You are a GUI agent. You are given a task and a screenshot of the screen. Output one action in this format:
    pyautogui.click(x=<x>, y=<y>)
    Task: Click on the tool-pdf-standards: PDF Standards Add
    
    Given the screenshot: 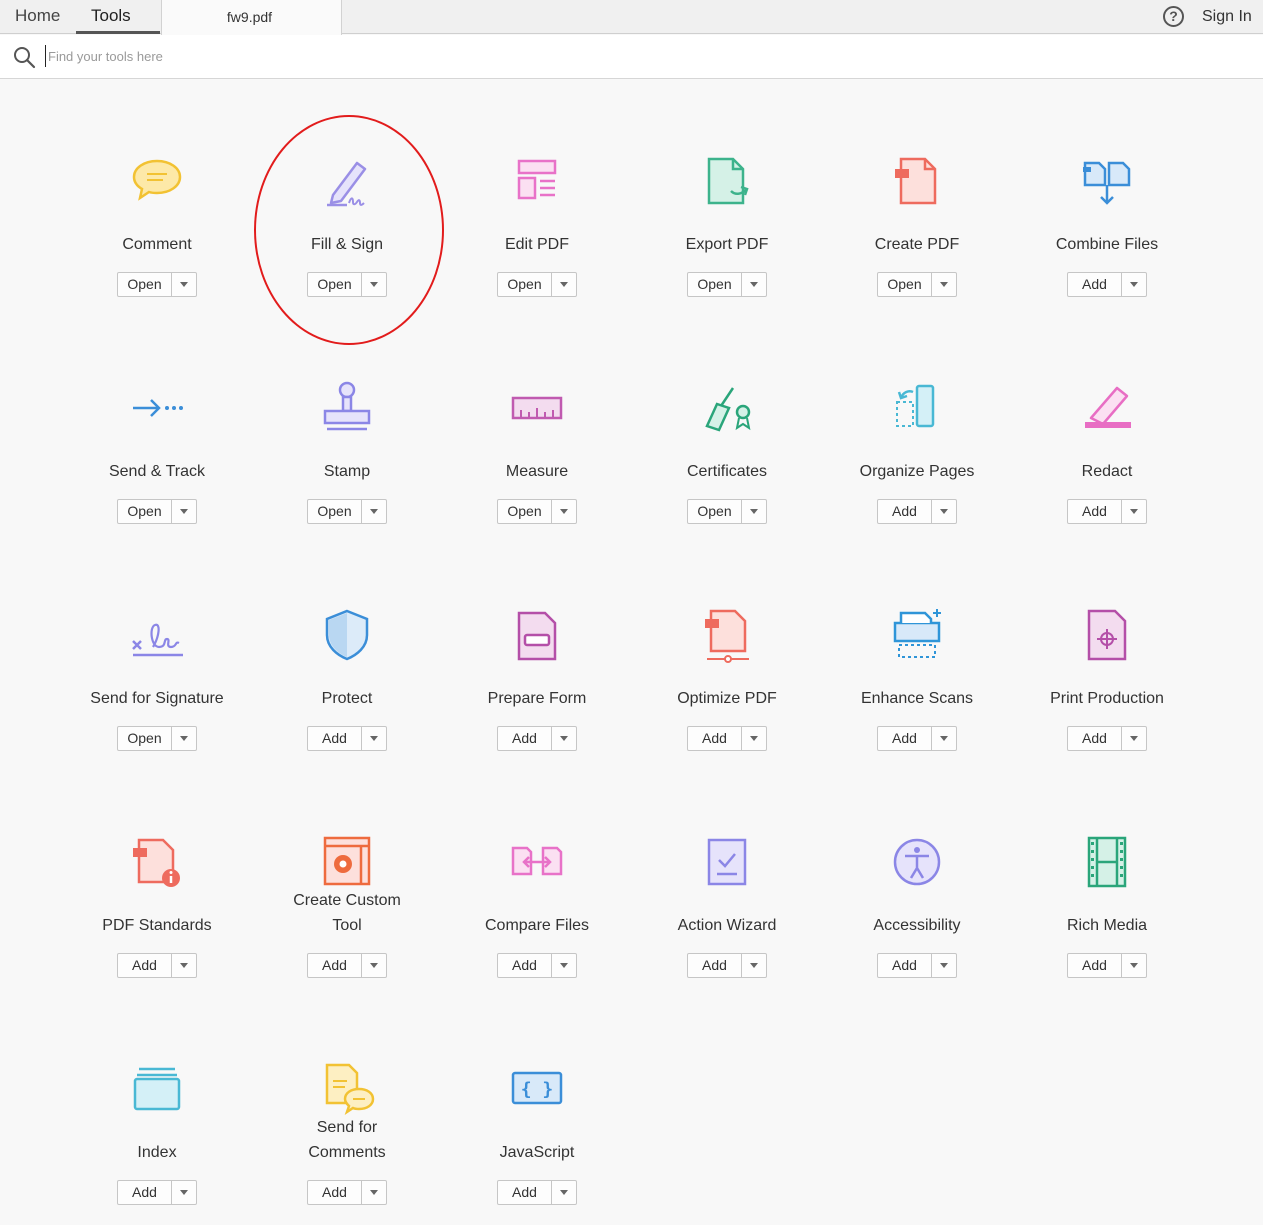 What is the action you would take?
    pyautogui.click(x=157, y=873)
    